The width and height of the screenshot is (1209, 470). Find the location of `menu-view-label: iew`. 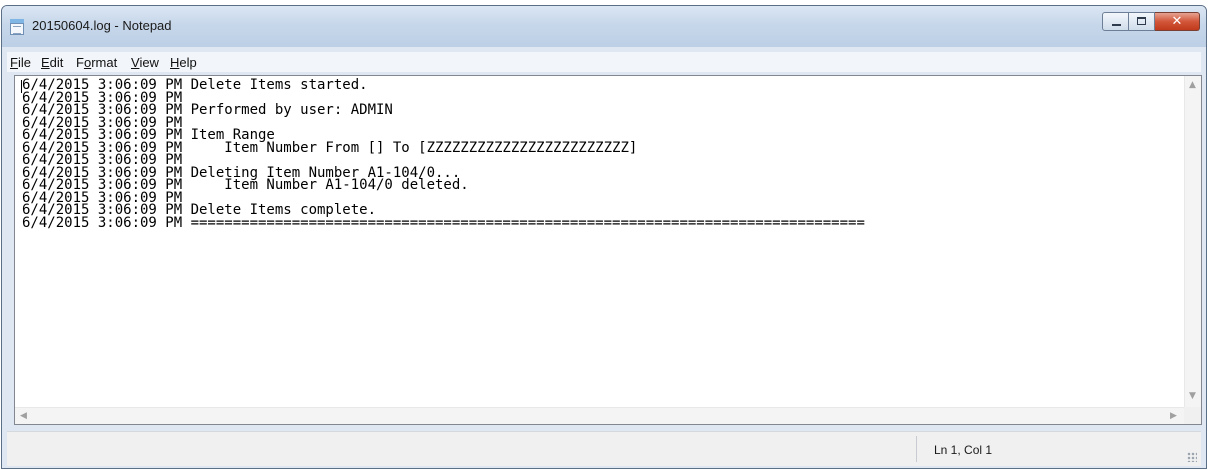

menu-view-label: iew is located at coordinates (149, 62).